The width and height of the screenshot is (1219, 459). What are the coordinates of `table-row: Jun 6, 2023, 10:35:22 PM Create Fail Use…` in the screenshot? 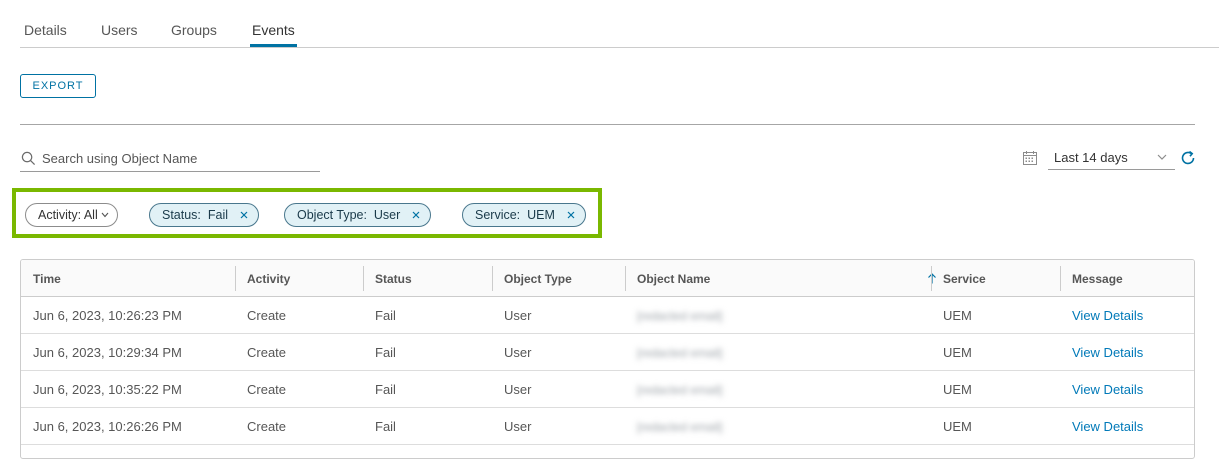 It's located at (607, 389).